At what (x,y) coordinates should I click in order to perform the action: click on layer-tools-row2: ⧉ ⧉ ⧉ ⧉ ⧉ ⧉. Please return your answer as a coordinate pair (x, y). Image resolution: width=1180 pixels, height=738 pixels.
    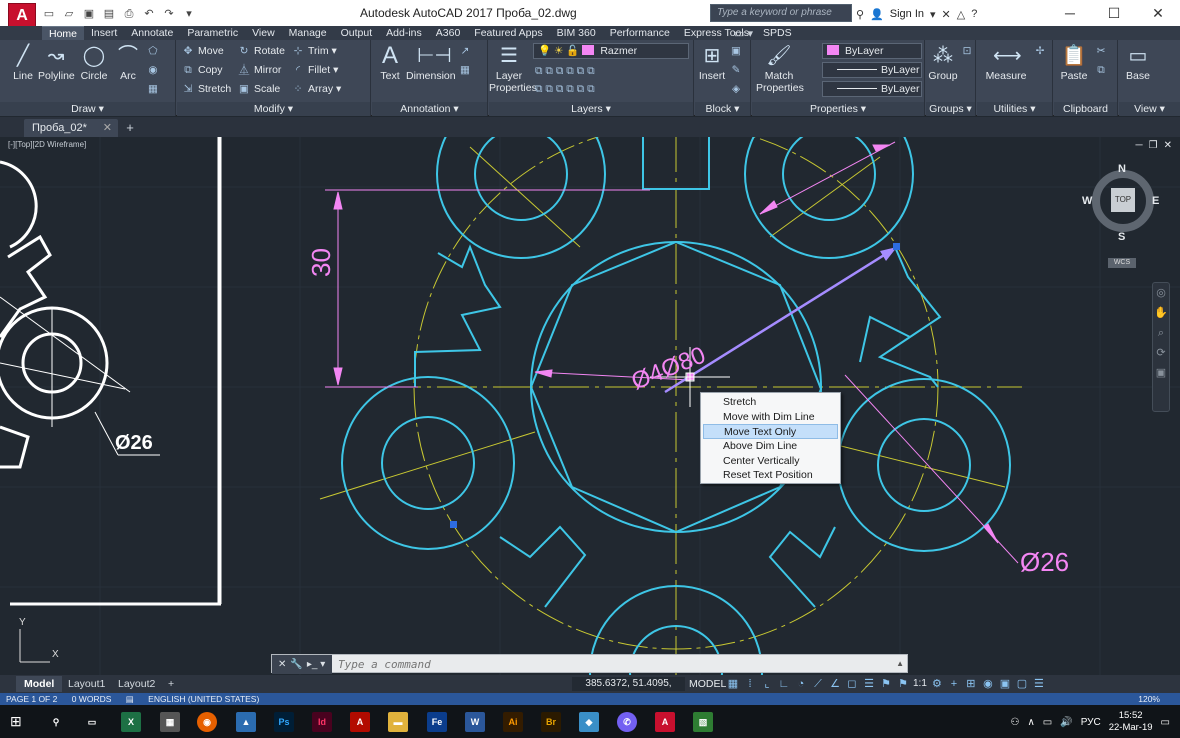
    Looking at the image, I should click on (565, 89).